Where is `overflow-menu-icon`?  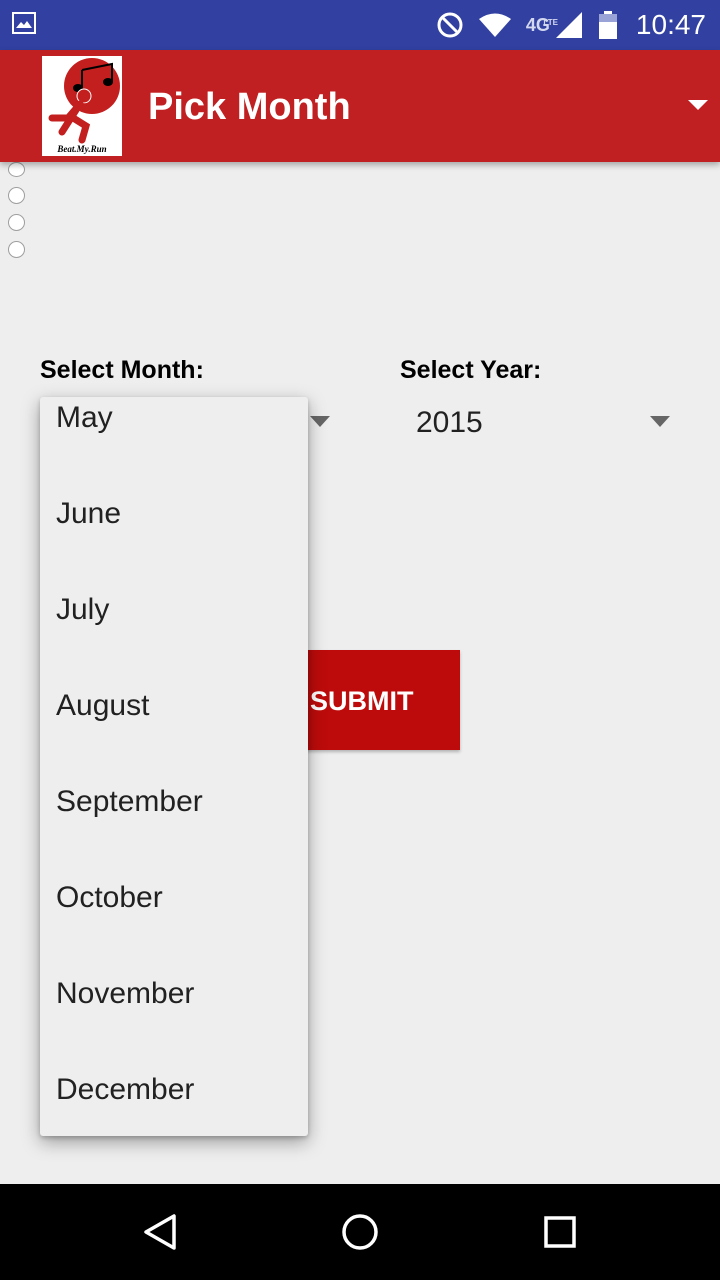
overflow-menu-icon is located at coordinates (698, 105).